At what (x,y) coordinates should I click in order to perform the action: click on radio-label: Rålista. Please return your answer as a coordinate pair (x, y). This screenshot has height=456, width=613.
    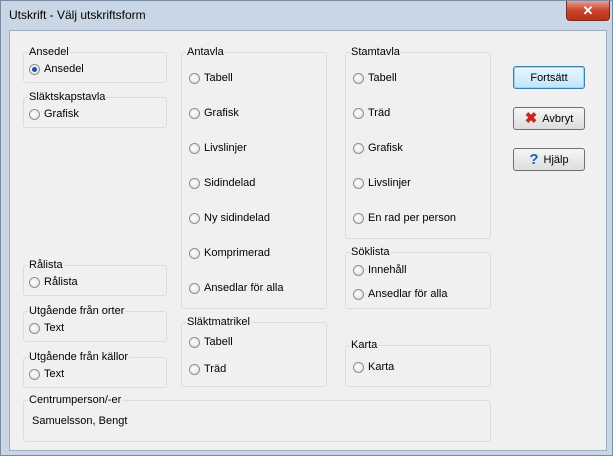
    Looking at the image, I should click on (61, 282).